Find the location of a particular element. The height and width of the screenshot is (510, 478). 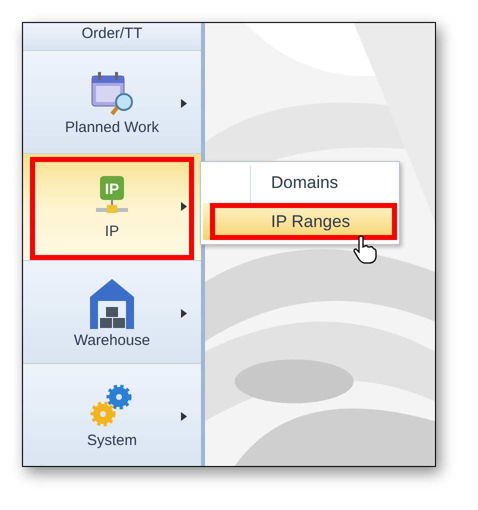

nav-label: Order/TT is located at coordinates (112, 33).